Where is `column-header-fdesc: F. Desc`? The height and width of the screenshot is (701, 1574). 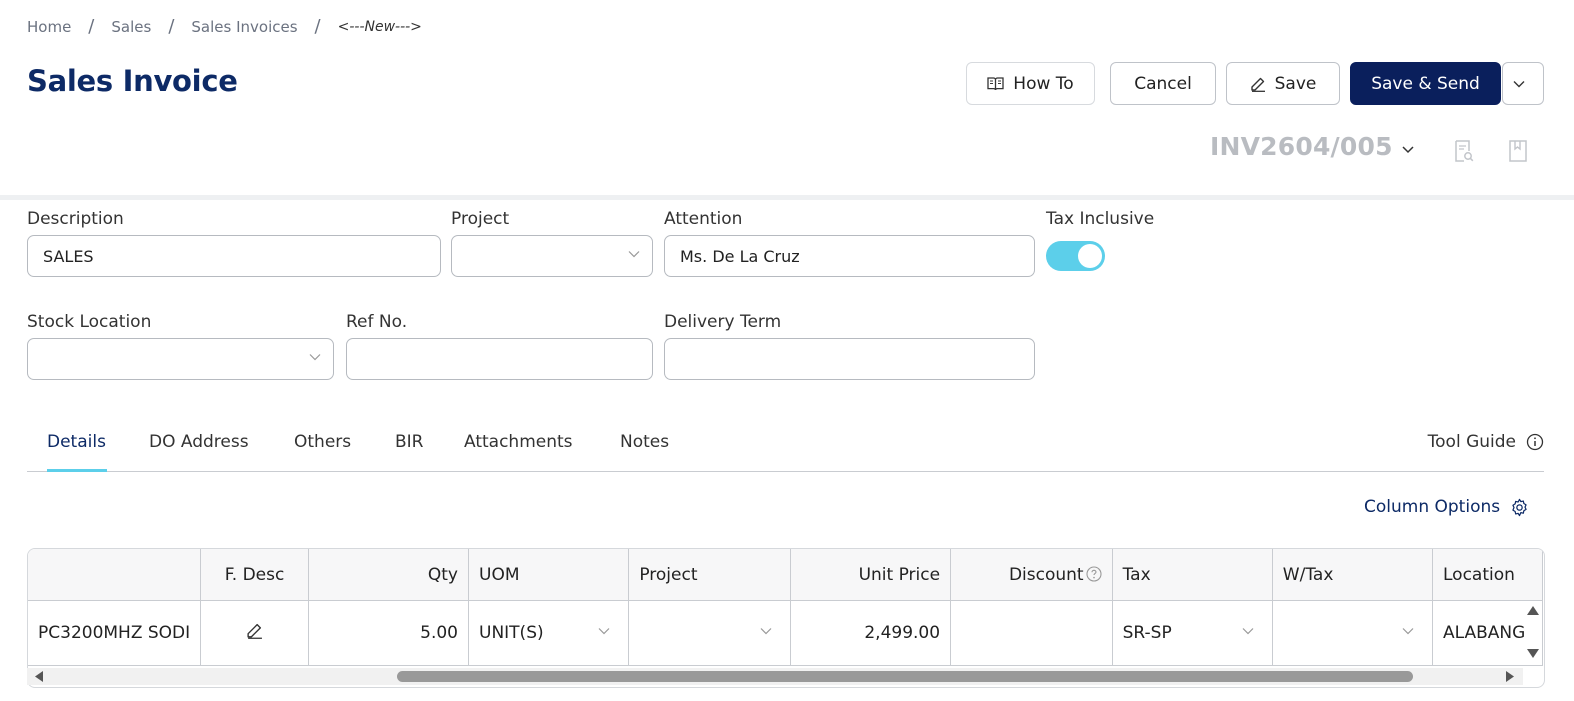 column-header-fdesc: F. Desc is located at coordinates (254, 575).